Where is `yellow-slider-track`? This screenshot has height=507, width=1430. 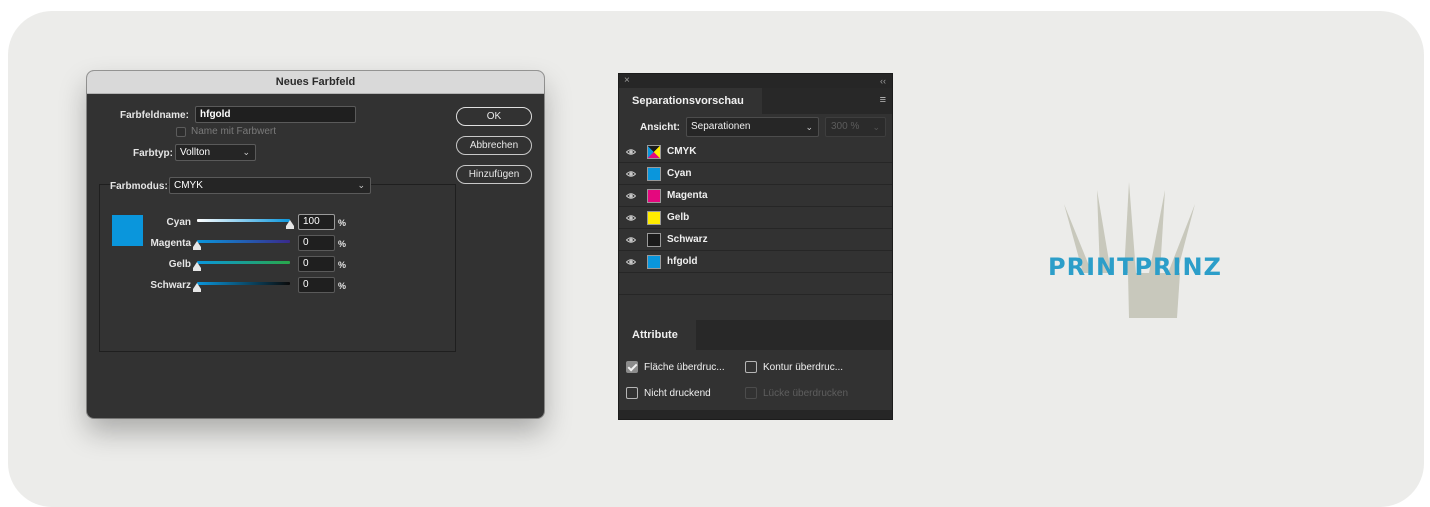
yellow-slider-track is located at coordinates (243, 262).